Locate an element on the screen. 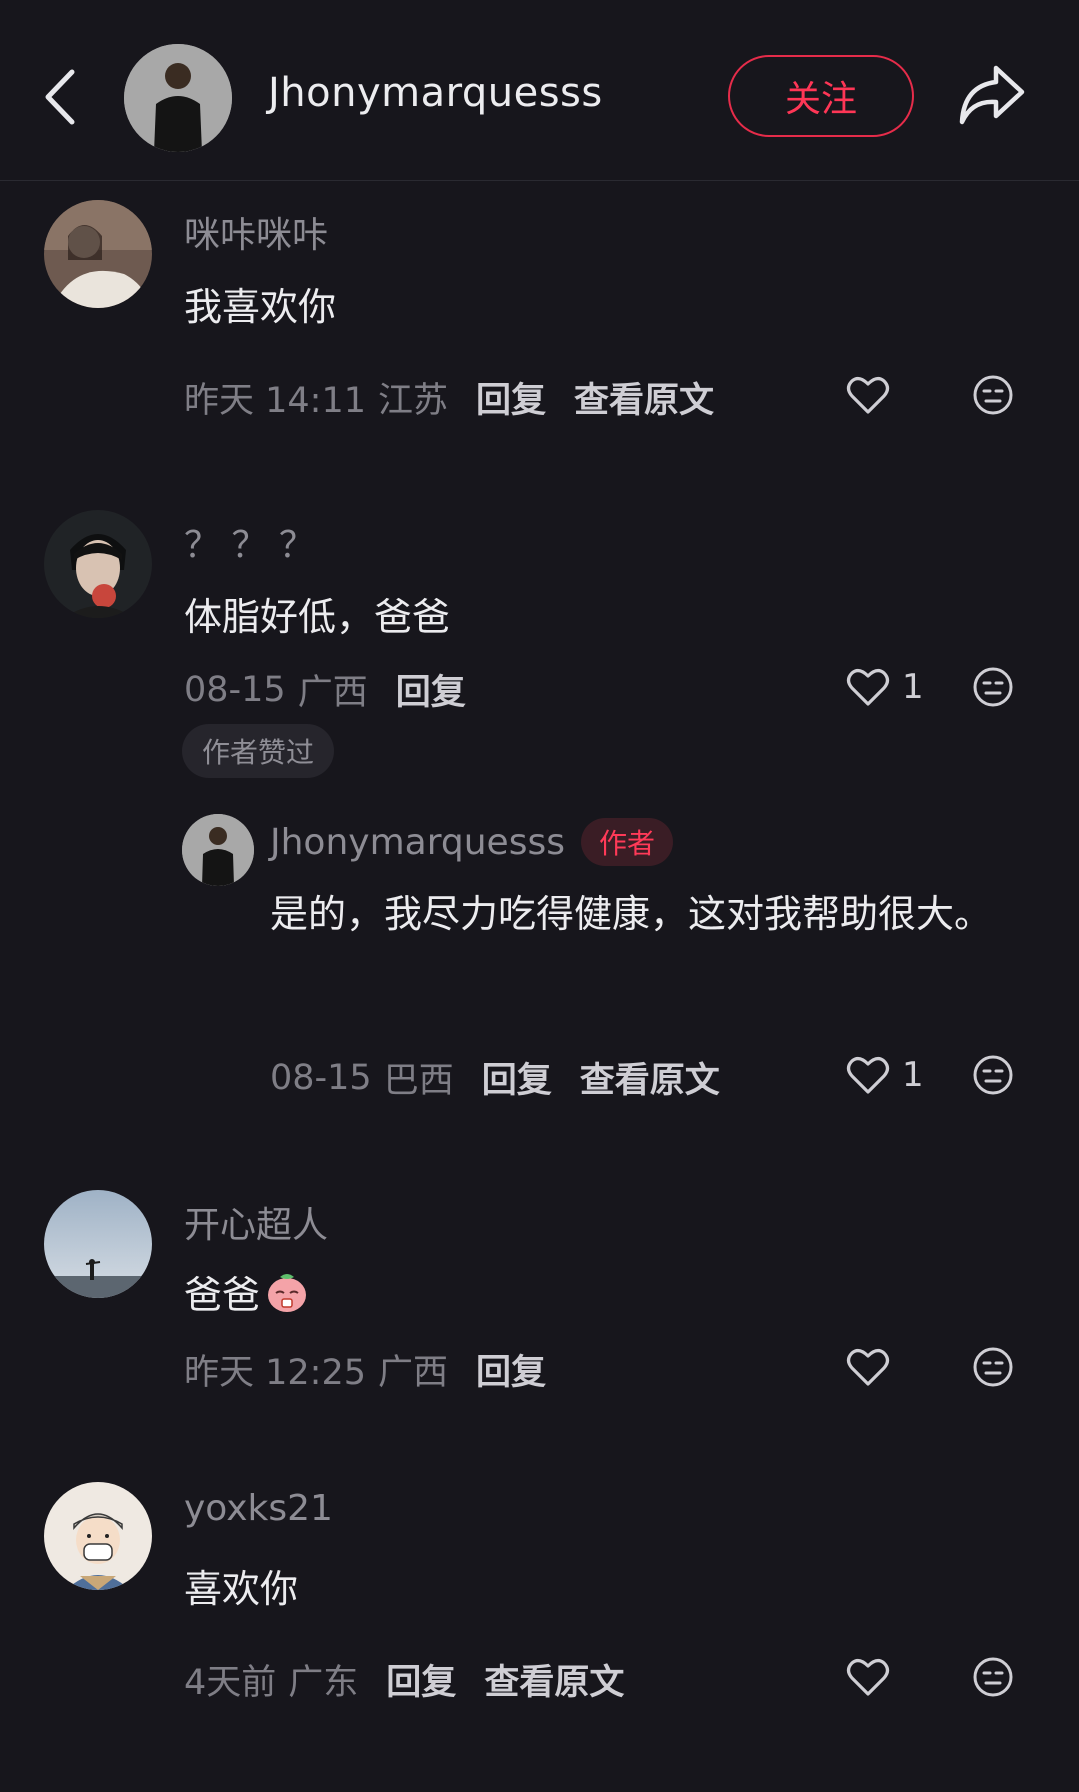  chevron-left-icon is located at coordinates (60, 97).